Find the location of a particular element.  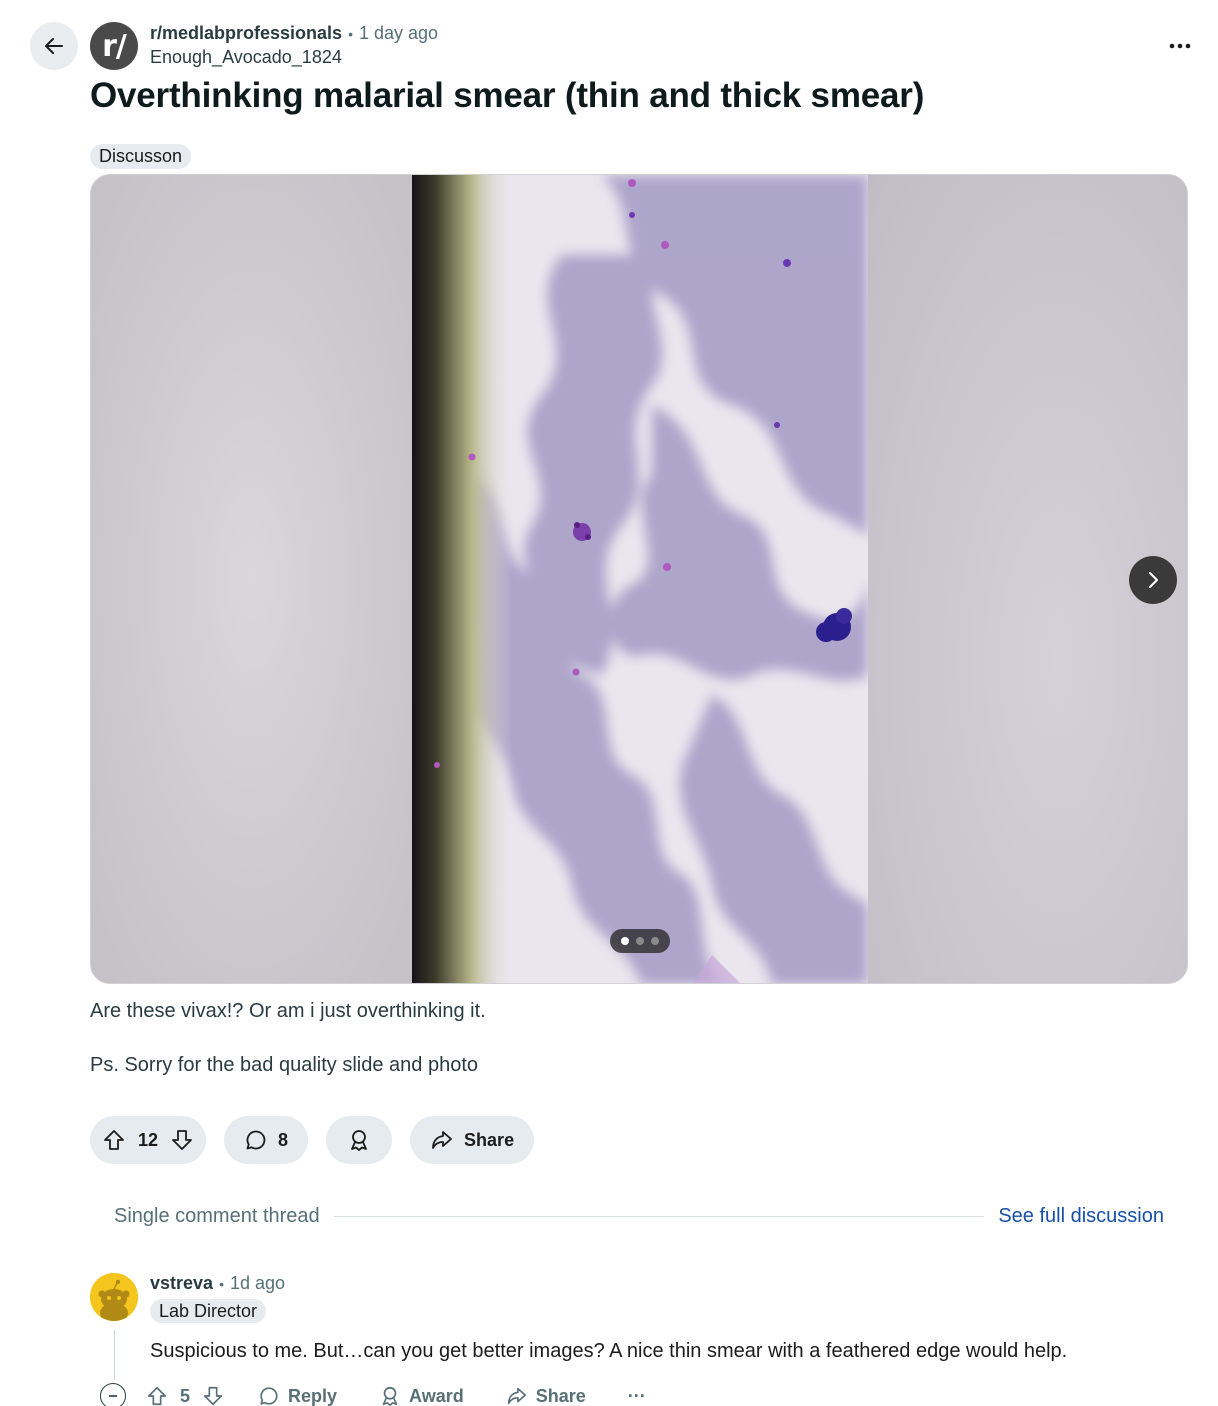

comment-share-button: Share is located at coordinates (546, 1395).